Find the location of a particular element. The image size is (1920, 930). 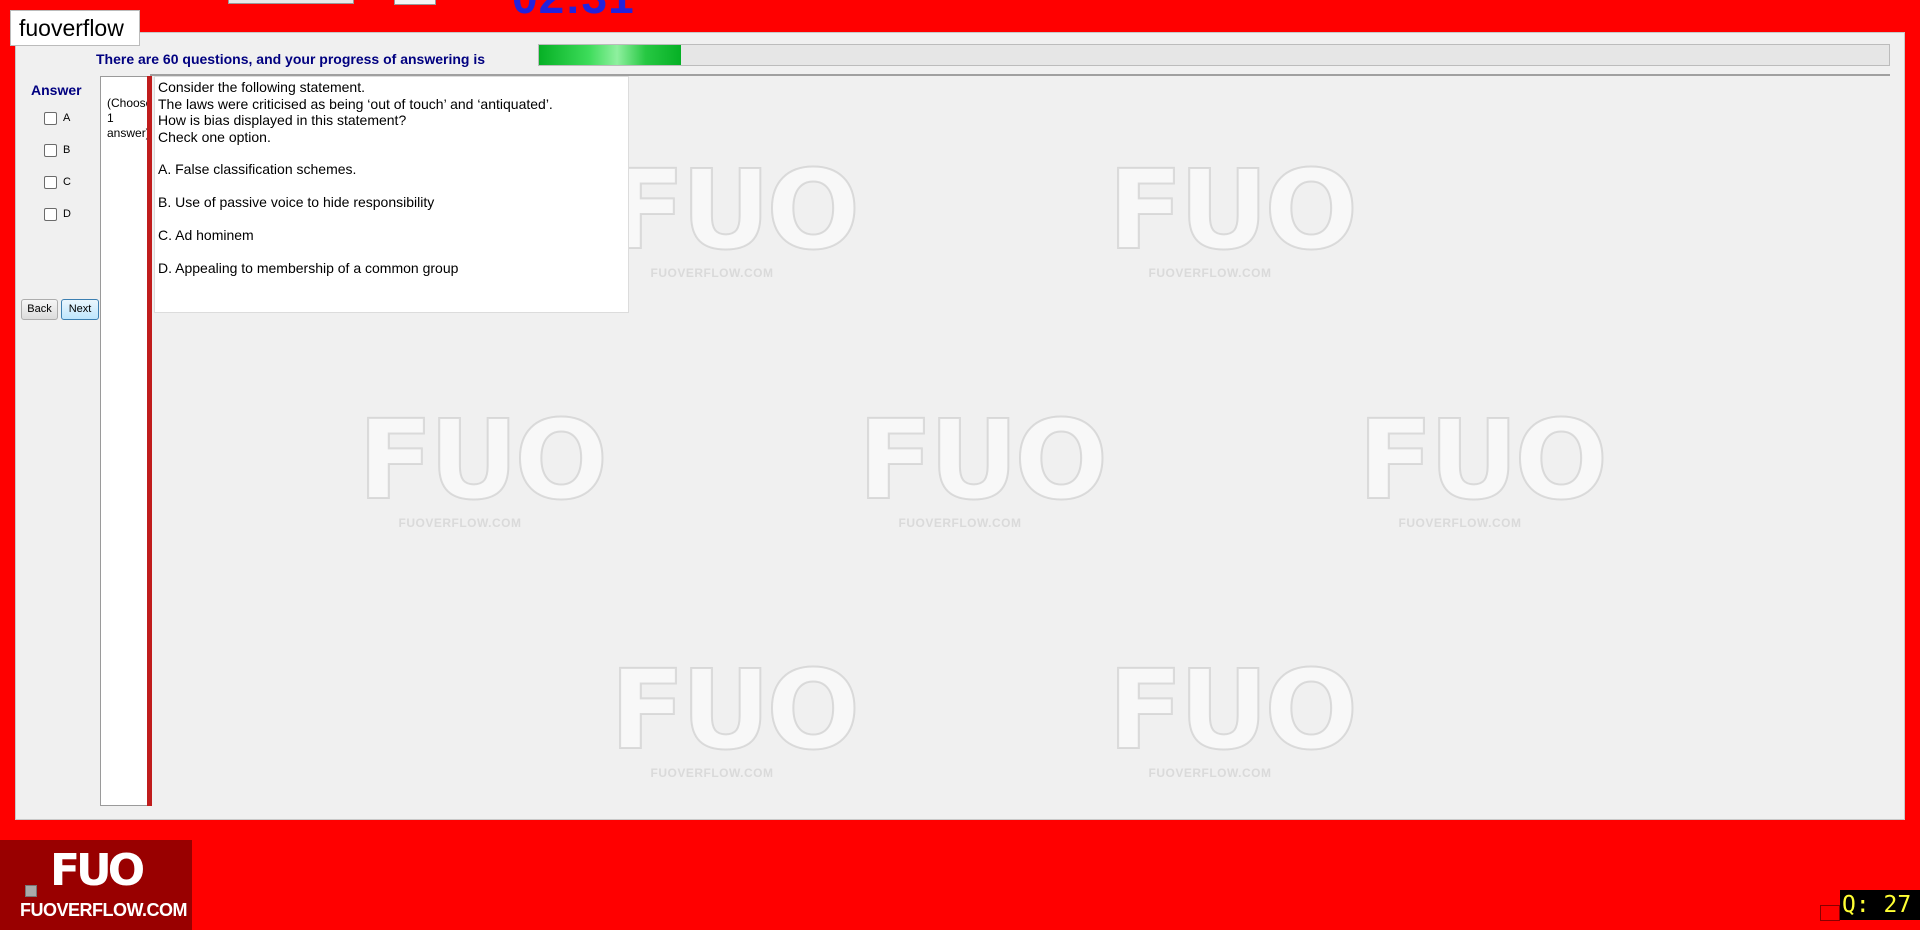

answer-title: Answer is located at coordinates (56, 90).